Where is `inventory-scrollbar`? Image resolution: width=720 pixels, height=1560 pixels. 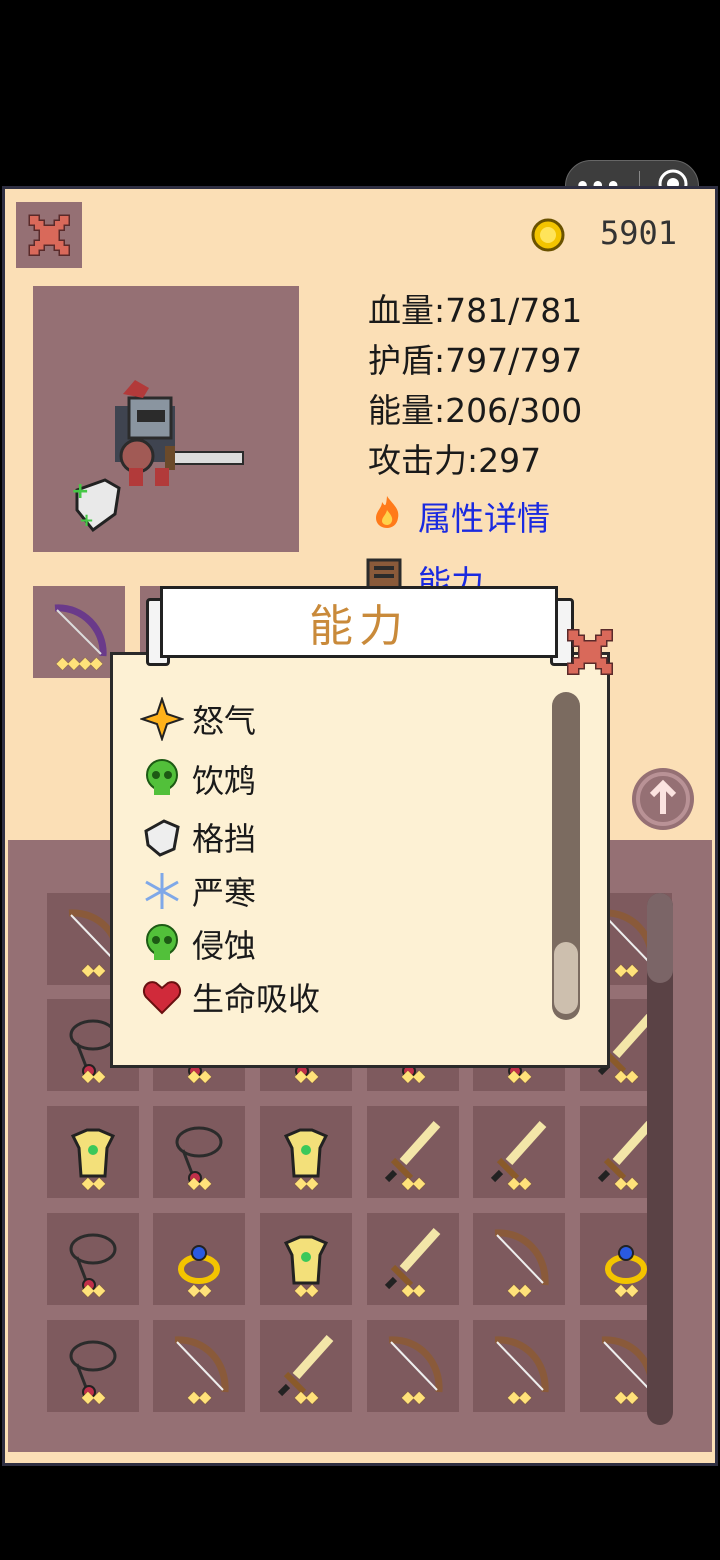
inventory-scrollbar is located at coordinates (660, 1159).